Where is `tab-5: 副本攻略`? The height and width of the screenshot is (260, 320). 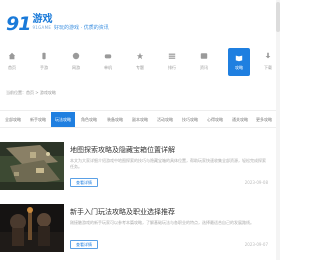
tab-5: 副本攻略 is located at coordinates (140, 119).